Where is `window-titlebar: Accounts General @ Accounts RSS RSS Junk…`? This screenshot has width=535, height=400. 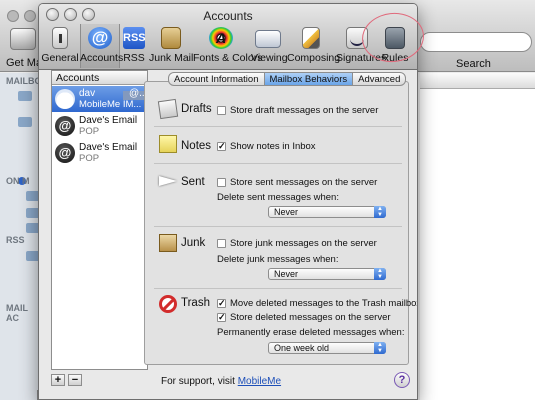 window-titlebar: Accounts General @ Accounts RSS RSS Junk… is located at coordinates (228, 37).